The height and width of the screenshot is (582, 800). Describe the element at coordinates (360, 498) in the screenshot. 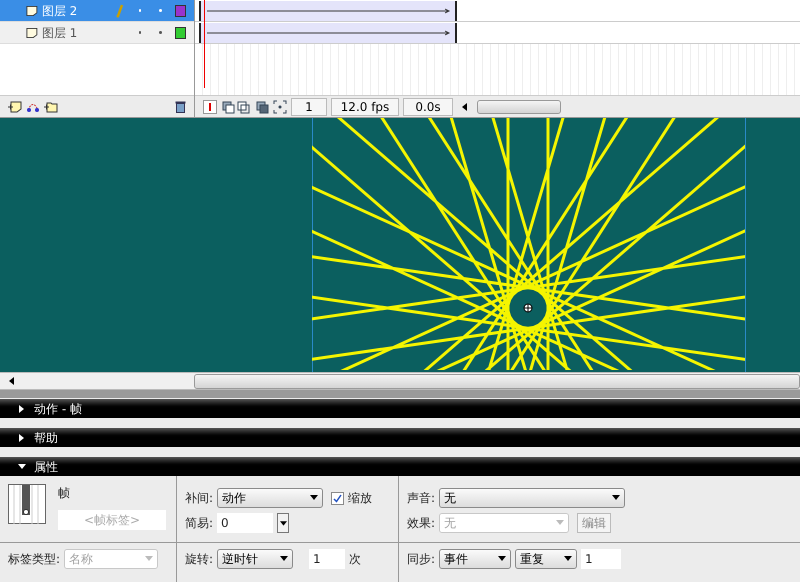

I see `checkbox-label: 缩放` at that location.